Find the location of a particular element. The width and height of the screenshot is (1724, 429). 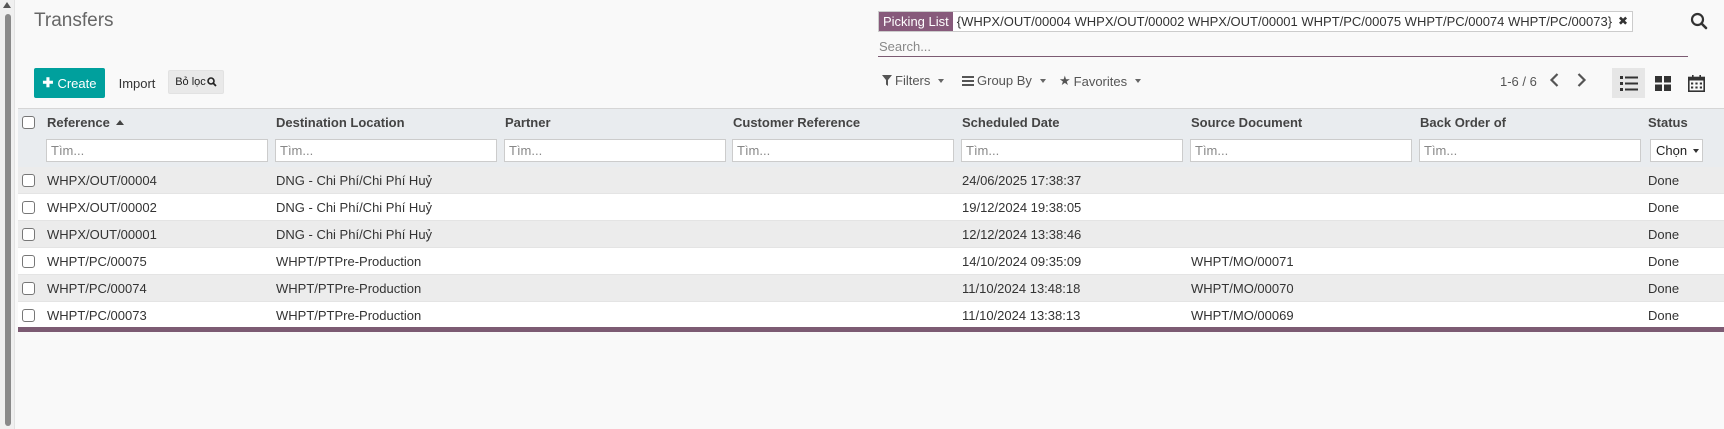

cell-reference: WHPX/OUT/00001 is located at coordinates (102, 234).